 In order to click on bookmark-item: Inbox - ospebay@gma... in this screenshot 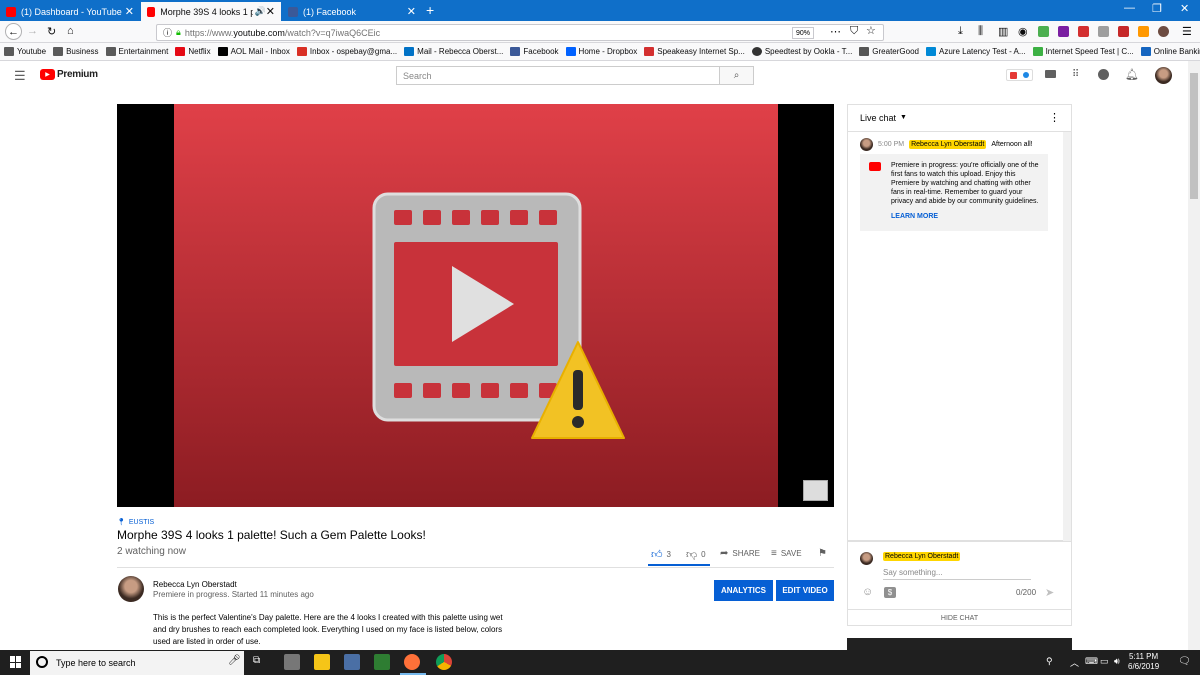, I will do `click(346, 51)`.